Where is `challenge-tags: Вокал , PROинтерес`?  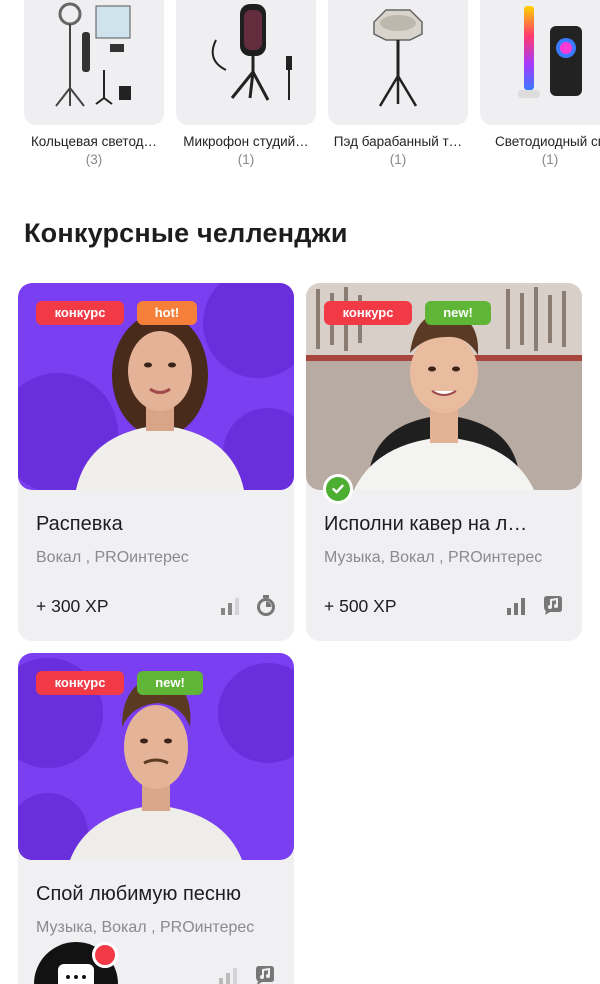 challenge-tags: Вокал , PROинтерес is located at coordinates (112, 557).